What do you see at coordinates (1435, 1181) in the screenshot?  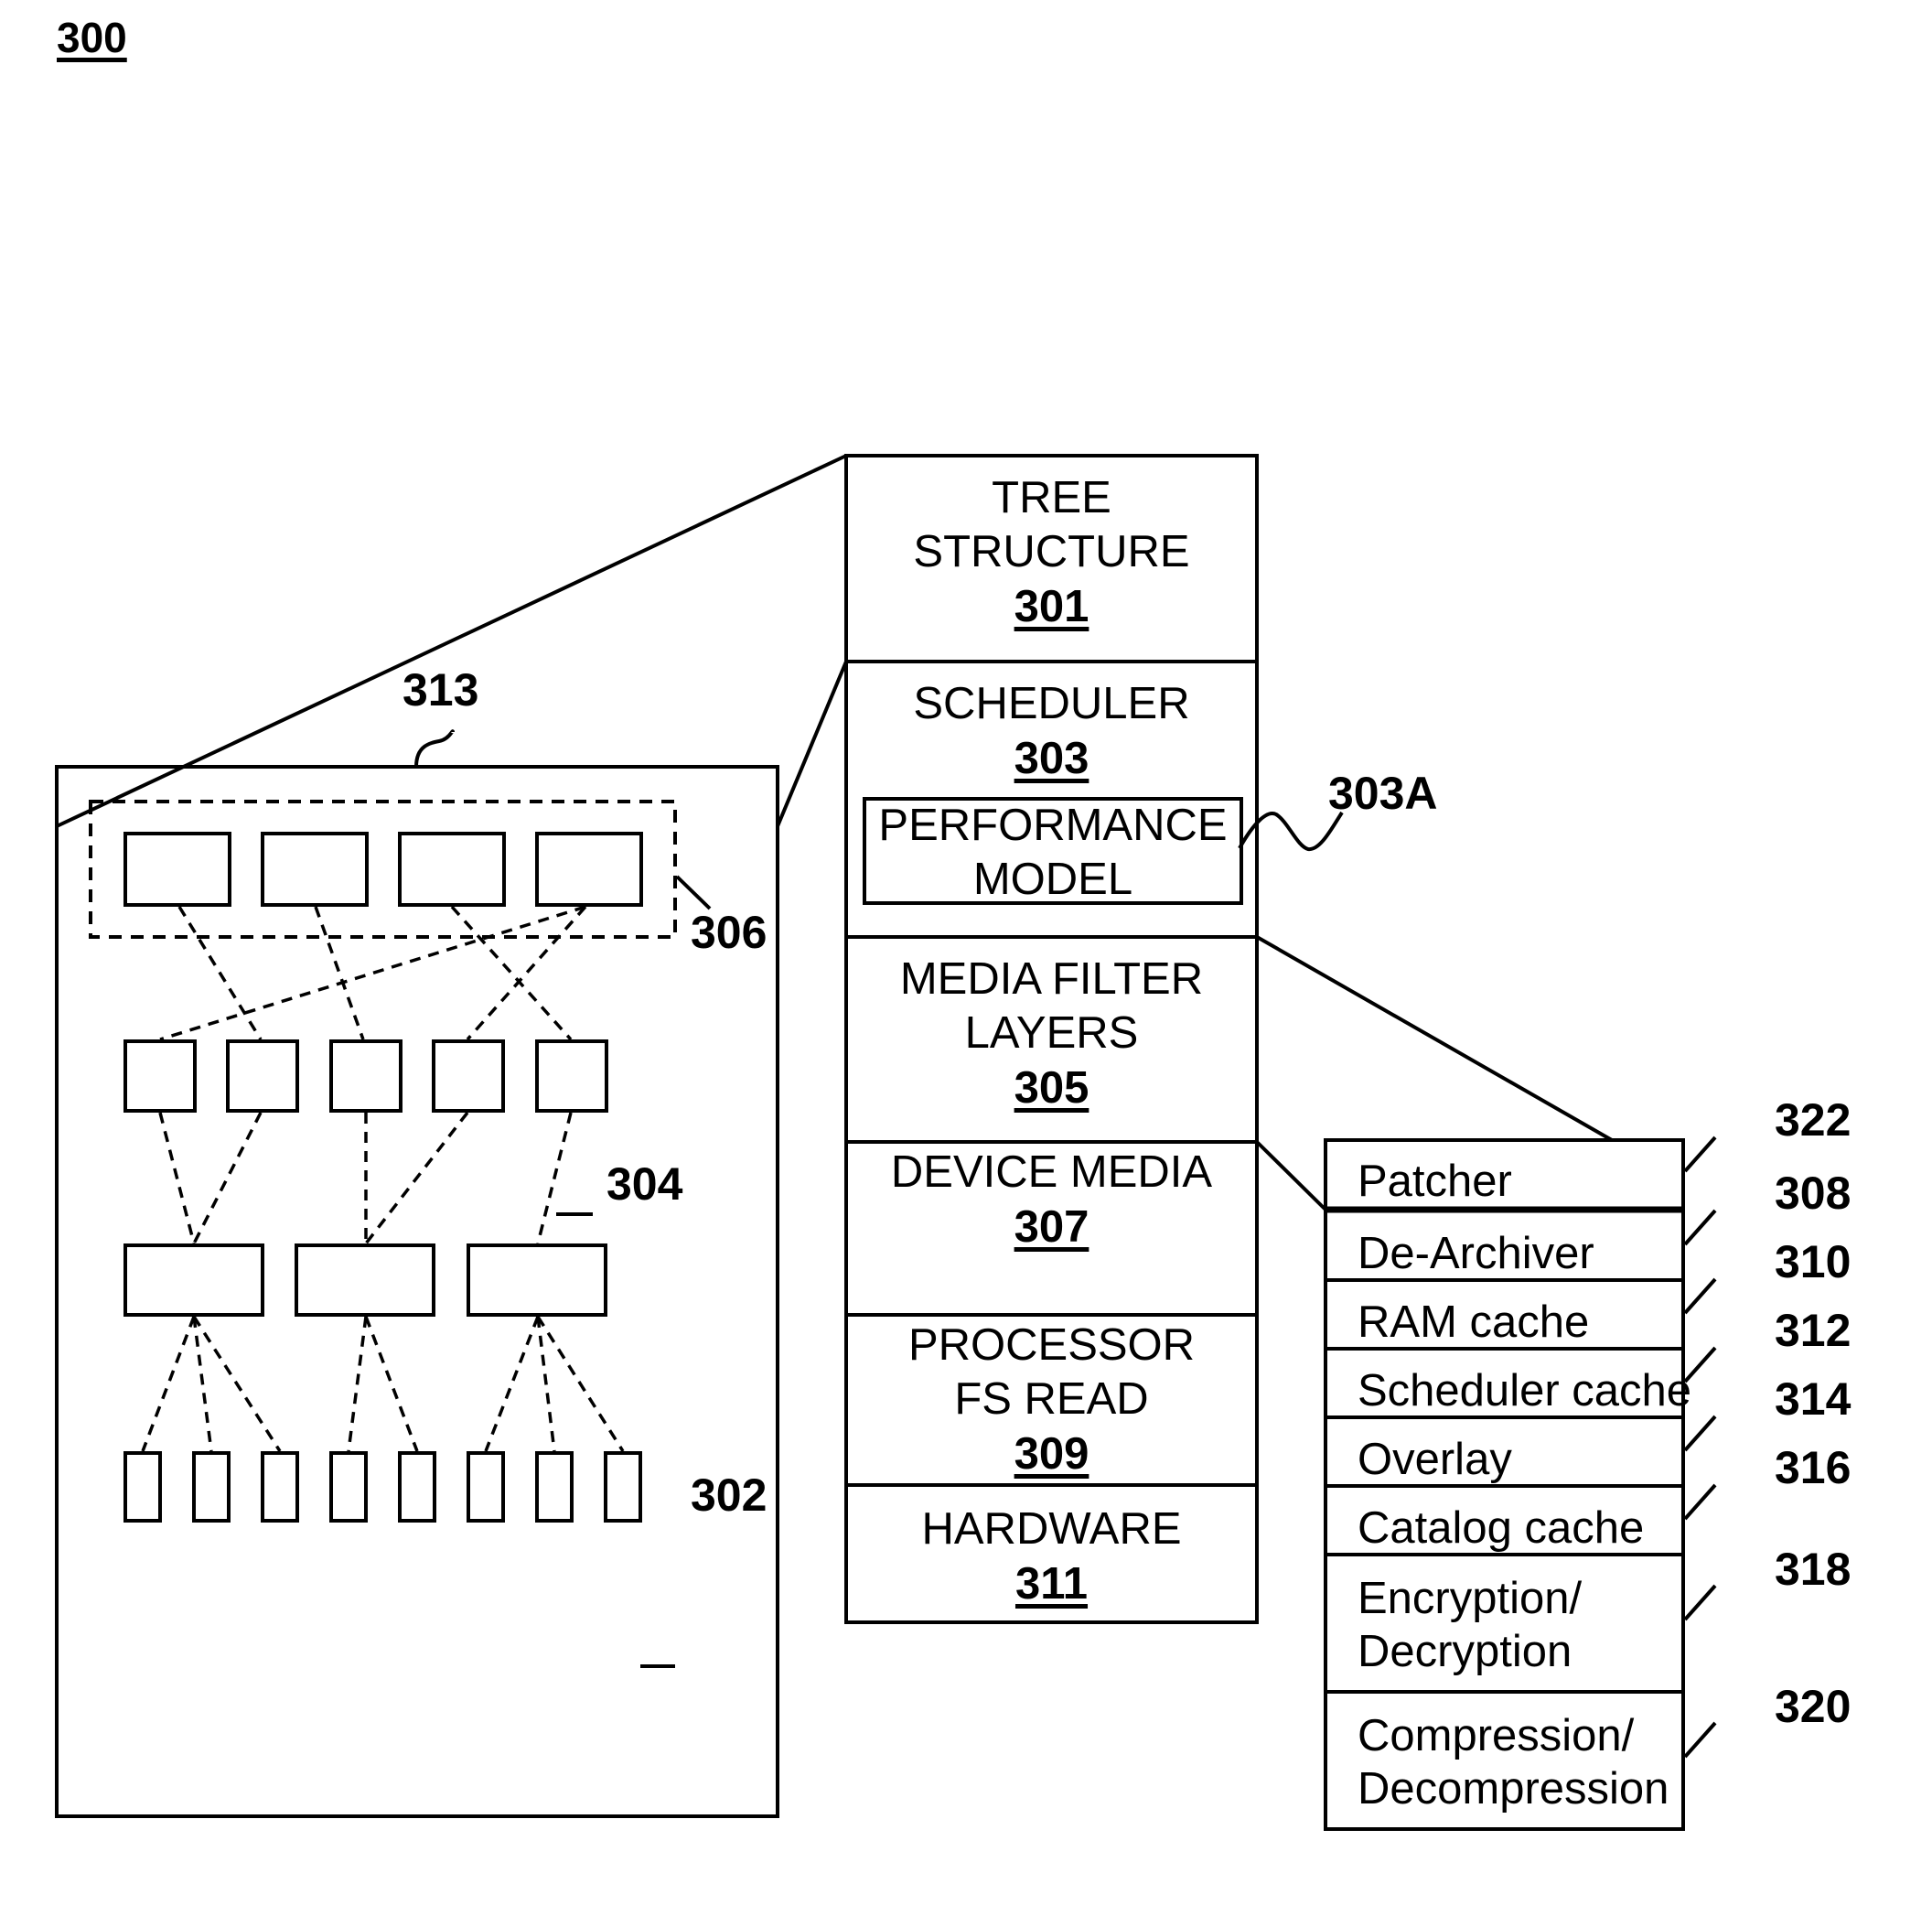 I see `filter-item-patcher: Patcher` at bounding box center [1435, 1181].